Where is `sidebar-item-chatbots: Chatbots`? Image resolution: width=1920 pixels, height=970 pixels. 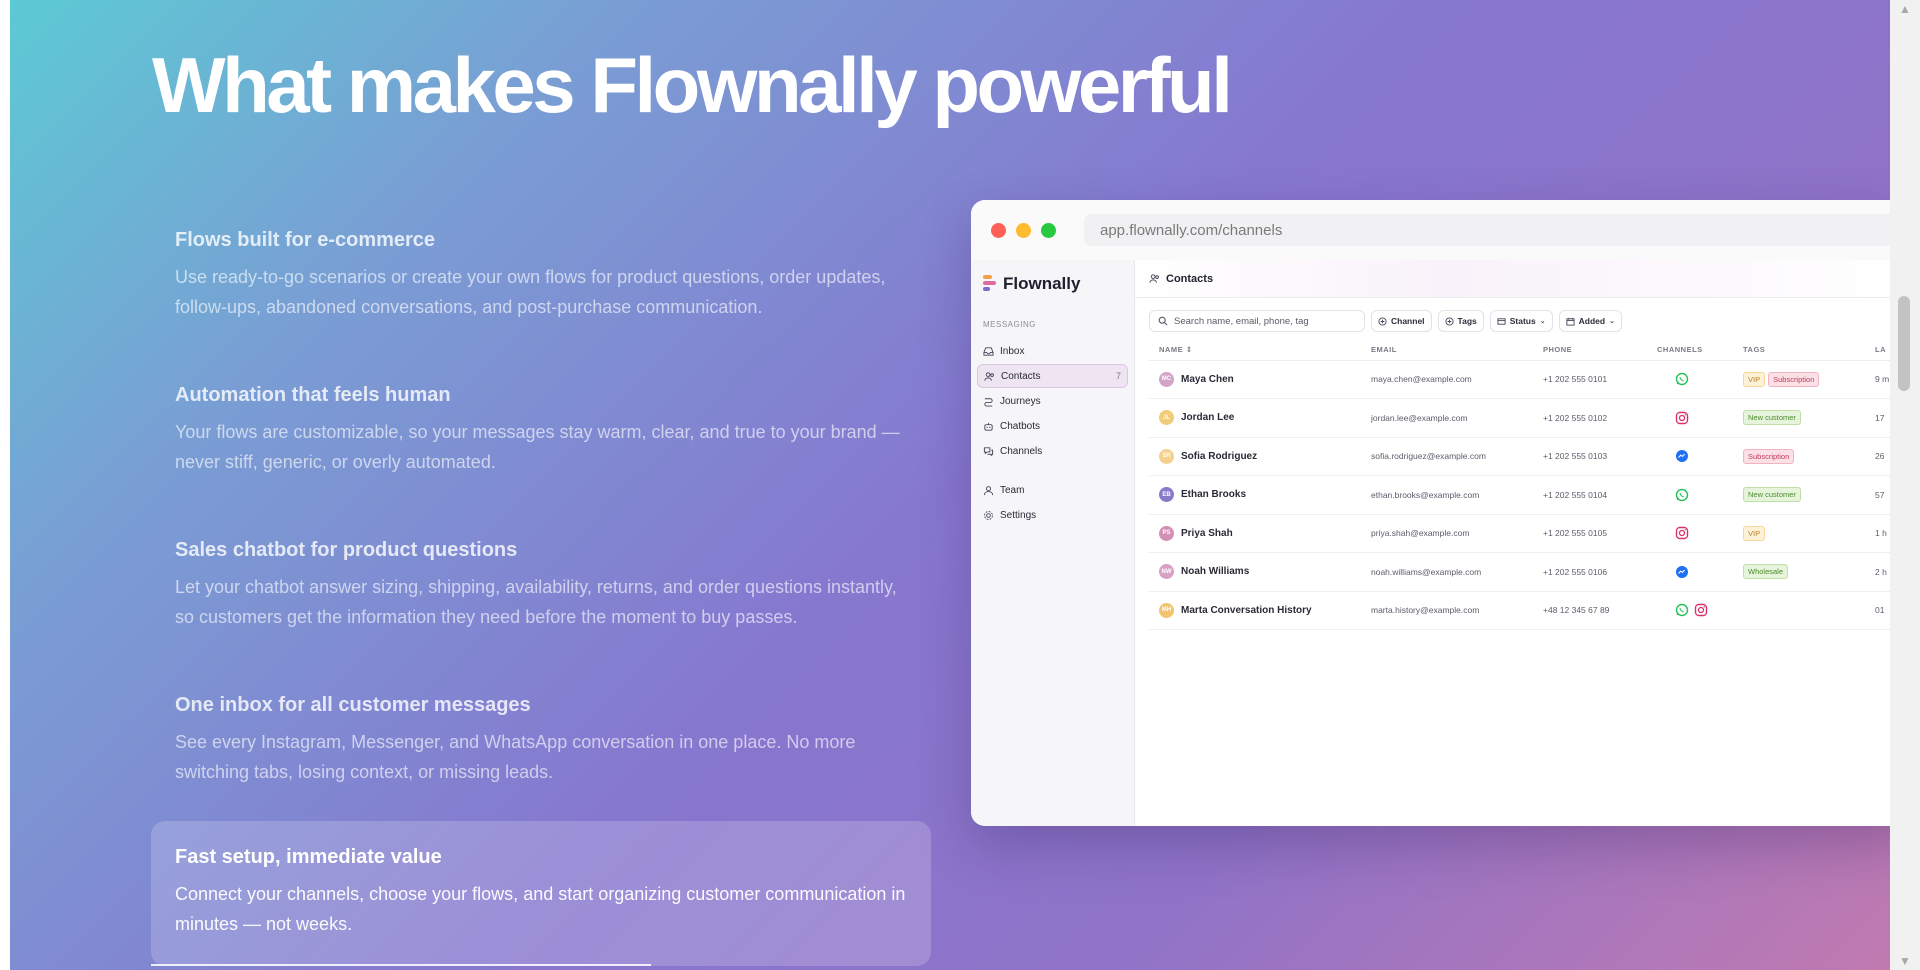
sidebar-item-chatbots: Chatbots is located at coordinates (1052, 426).